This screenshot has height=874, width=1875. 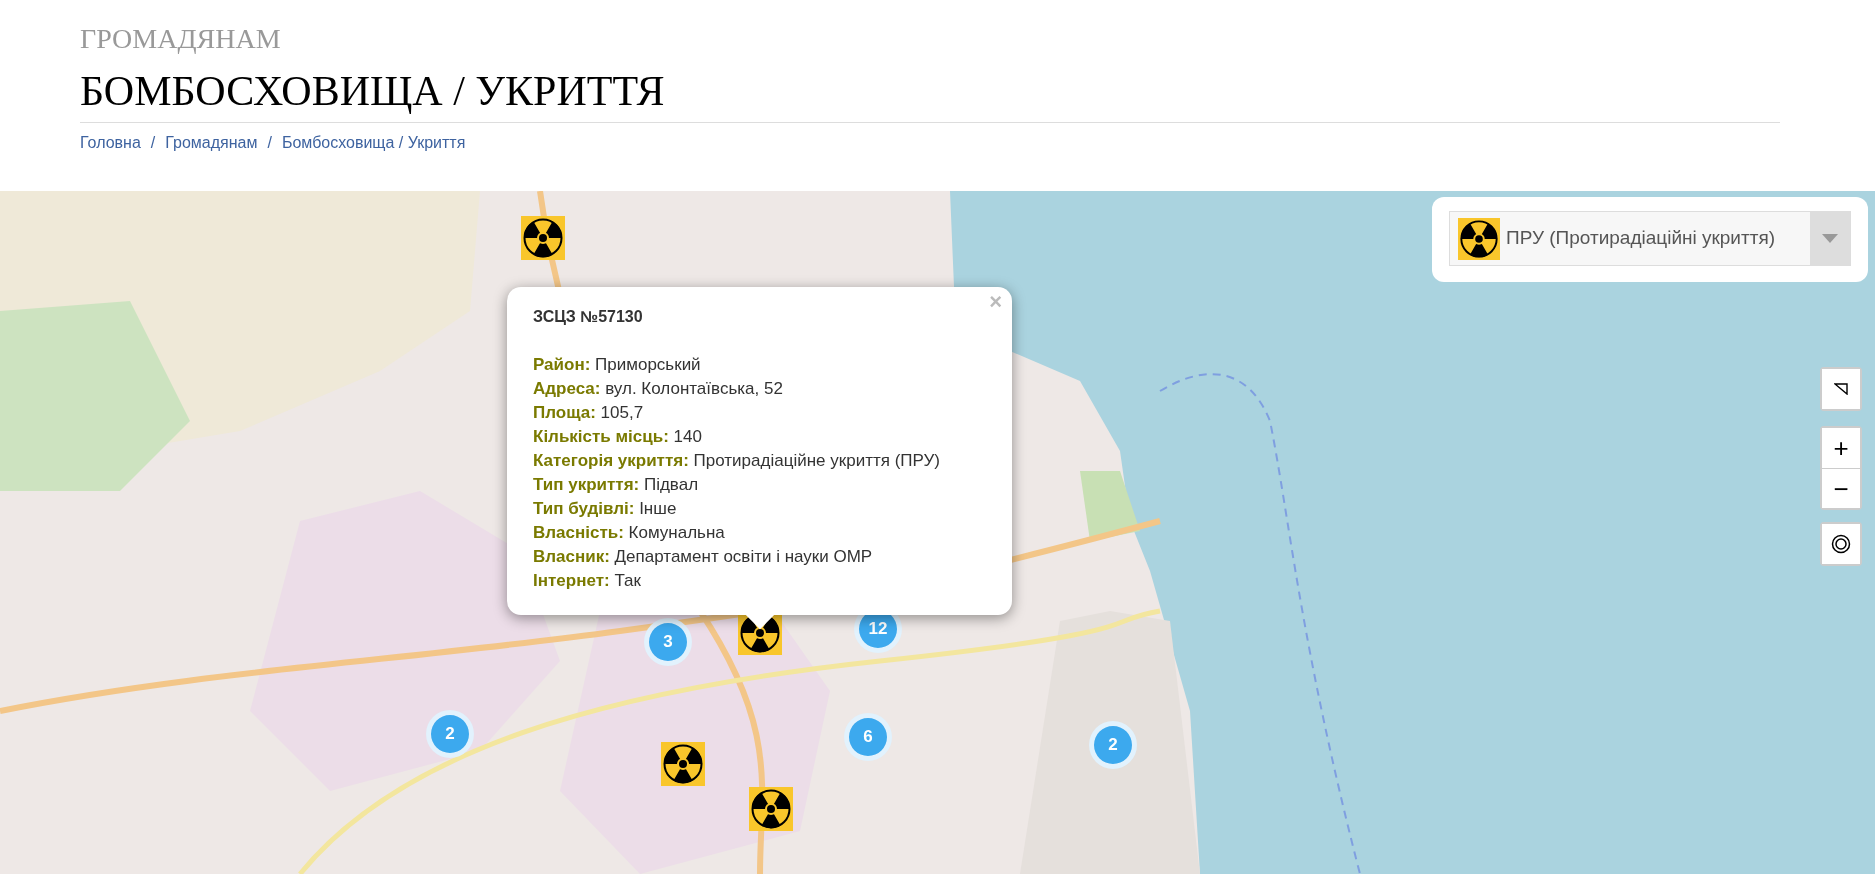 I want to click on breadcrumb-link: Громадянам, so click(x=211, y=142).